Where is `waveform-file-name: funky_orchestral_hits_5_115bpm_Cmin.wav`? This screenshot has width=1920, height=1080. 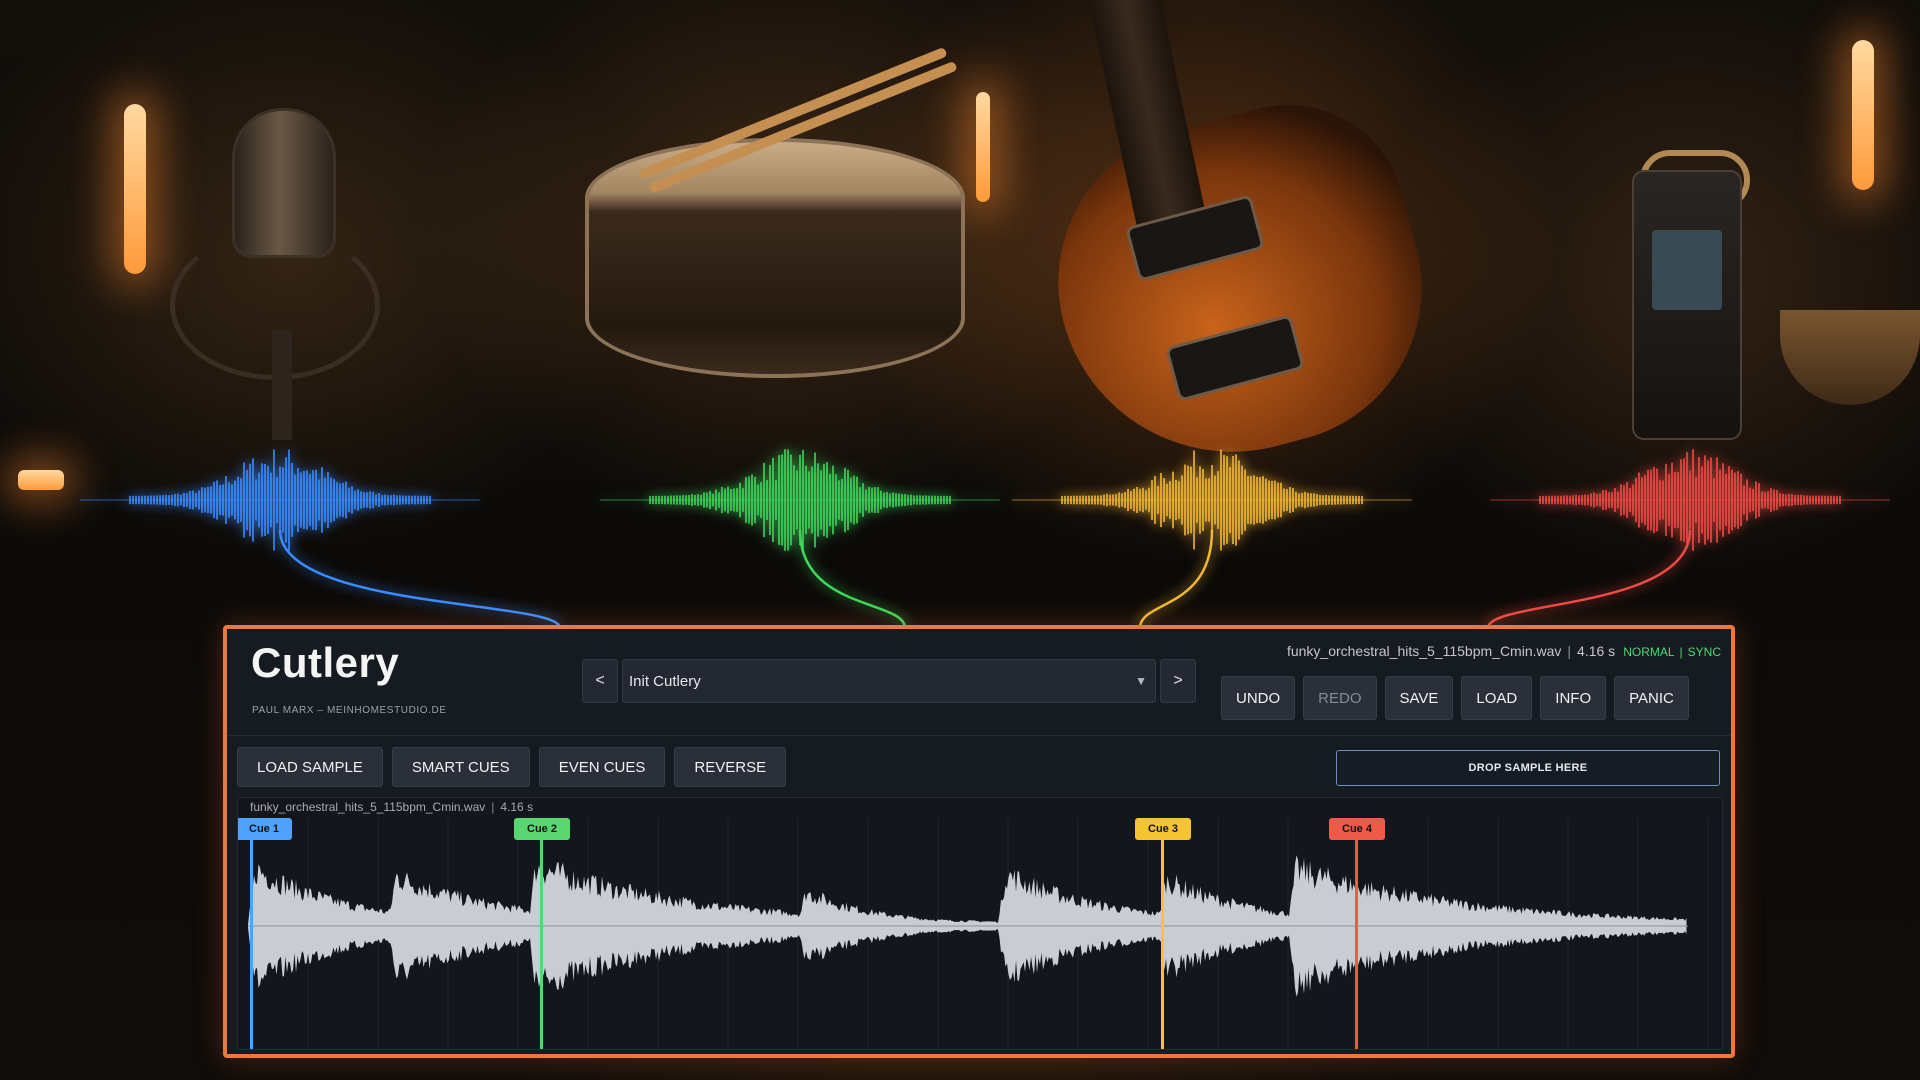
waveform-file-name: funky_orchestral_hits_5_115bpm_Cmin.wav is located at coordinates (368, 807).